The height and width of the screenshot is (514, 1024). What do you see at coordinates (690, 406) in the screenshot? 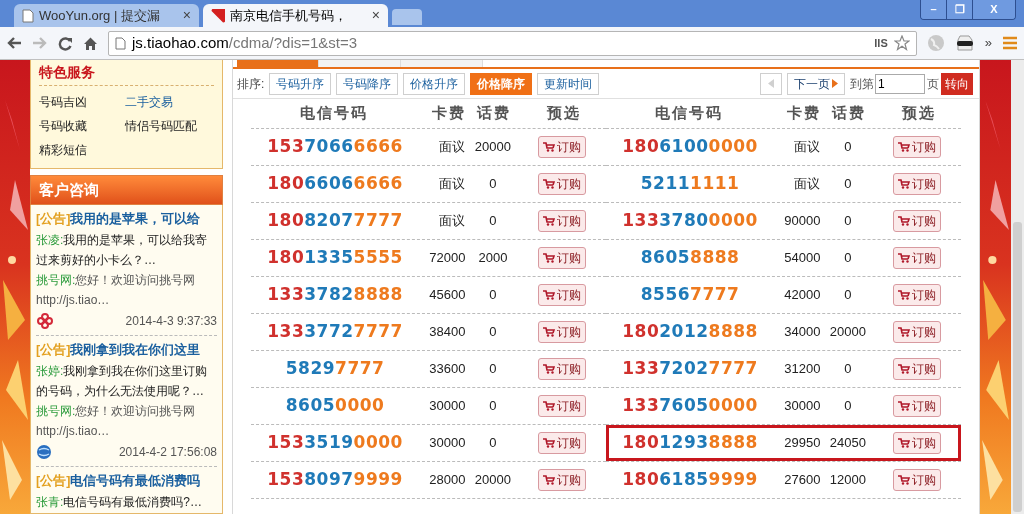
I see `phone-number: 13376050000` at bounding box center [690, 406].